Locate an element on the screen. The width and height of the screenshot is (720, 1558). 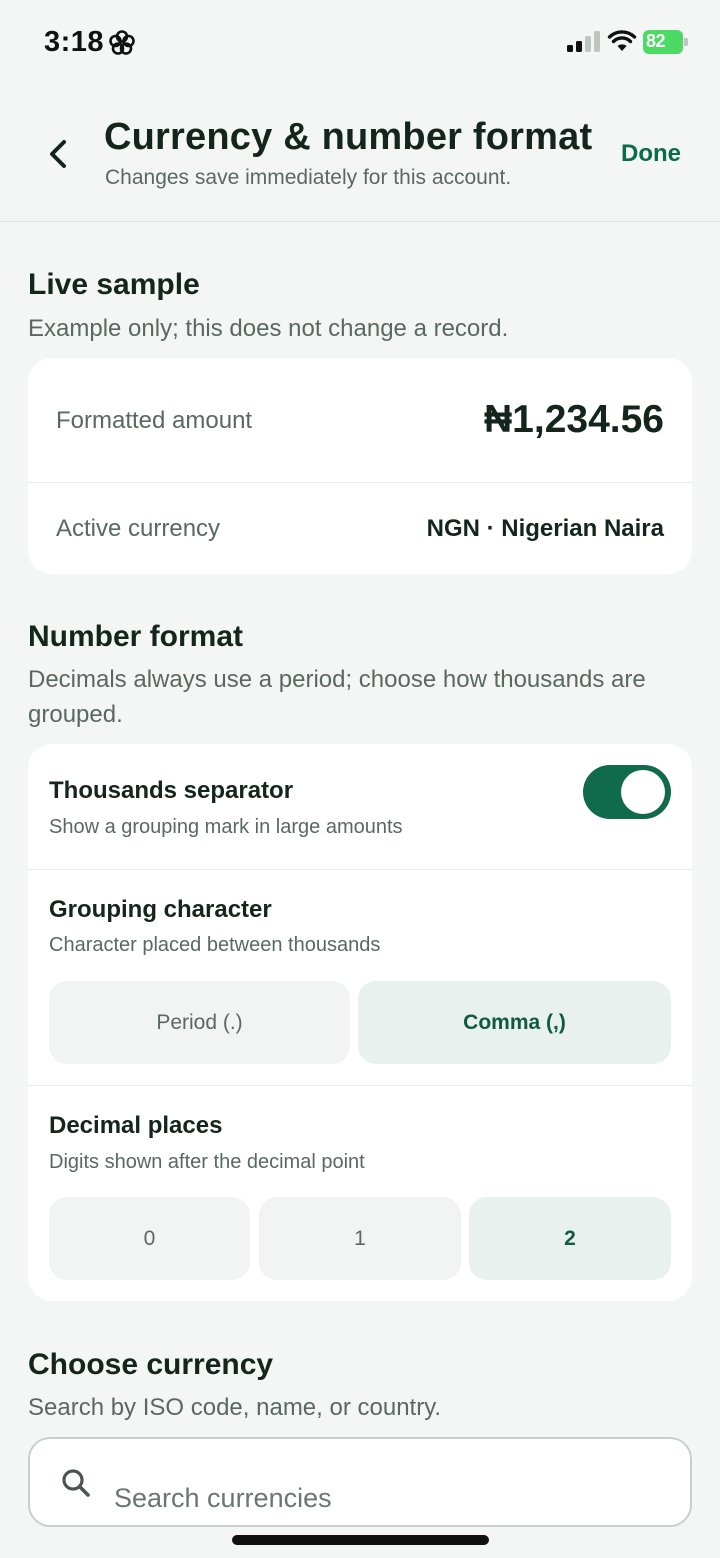
search-icon is located at coordinates (76, 1483).